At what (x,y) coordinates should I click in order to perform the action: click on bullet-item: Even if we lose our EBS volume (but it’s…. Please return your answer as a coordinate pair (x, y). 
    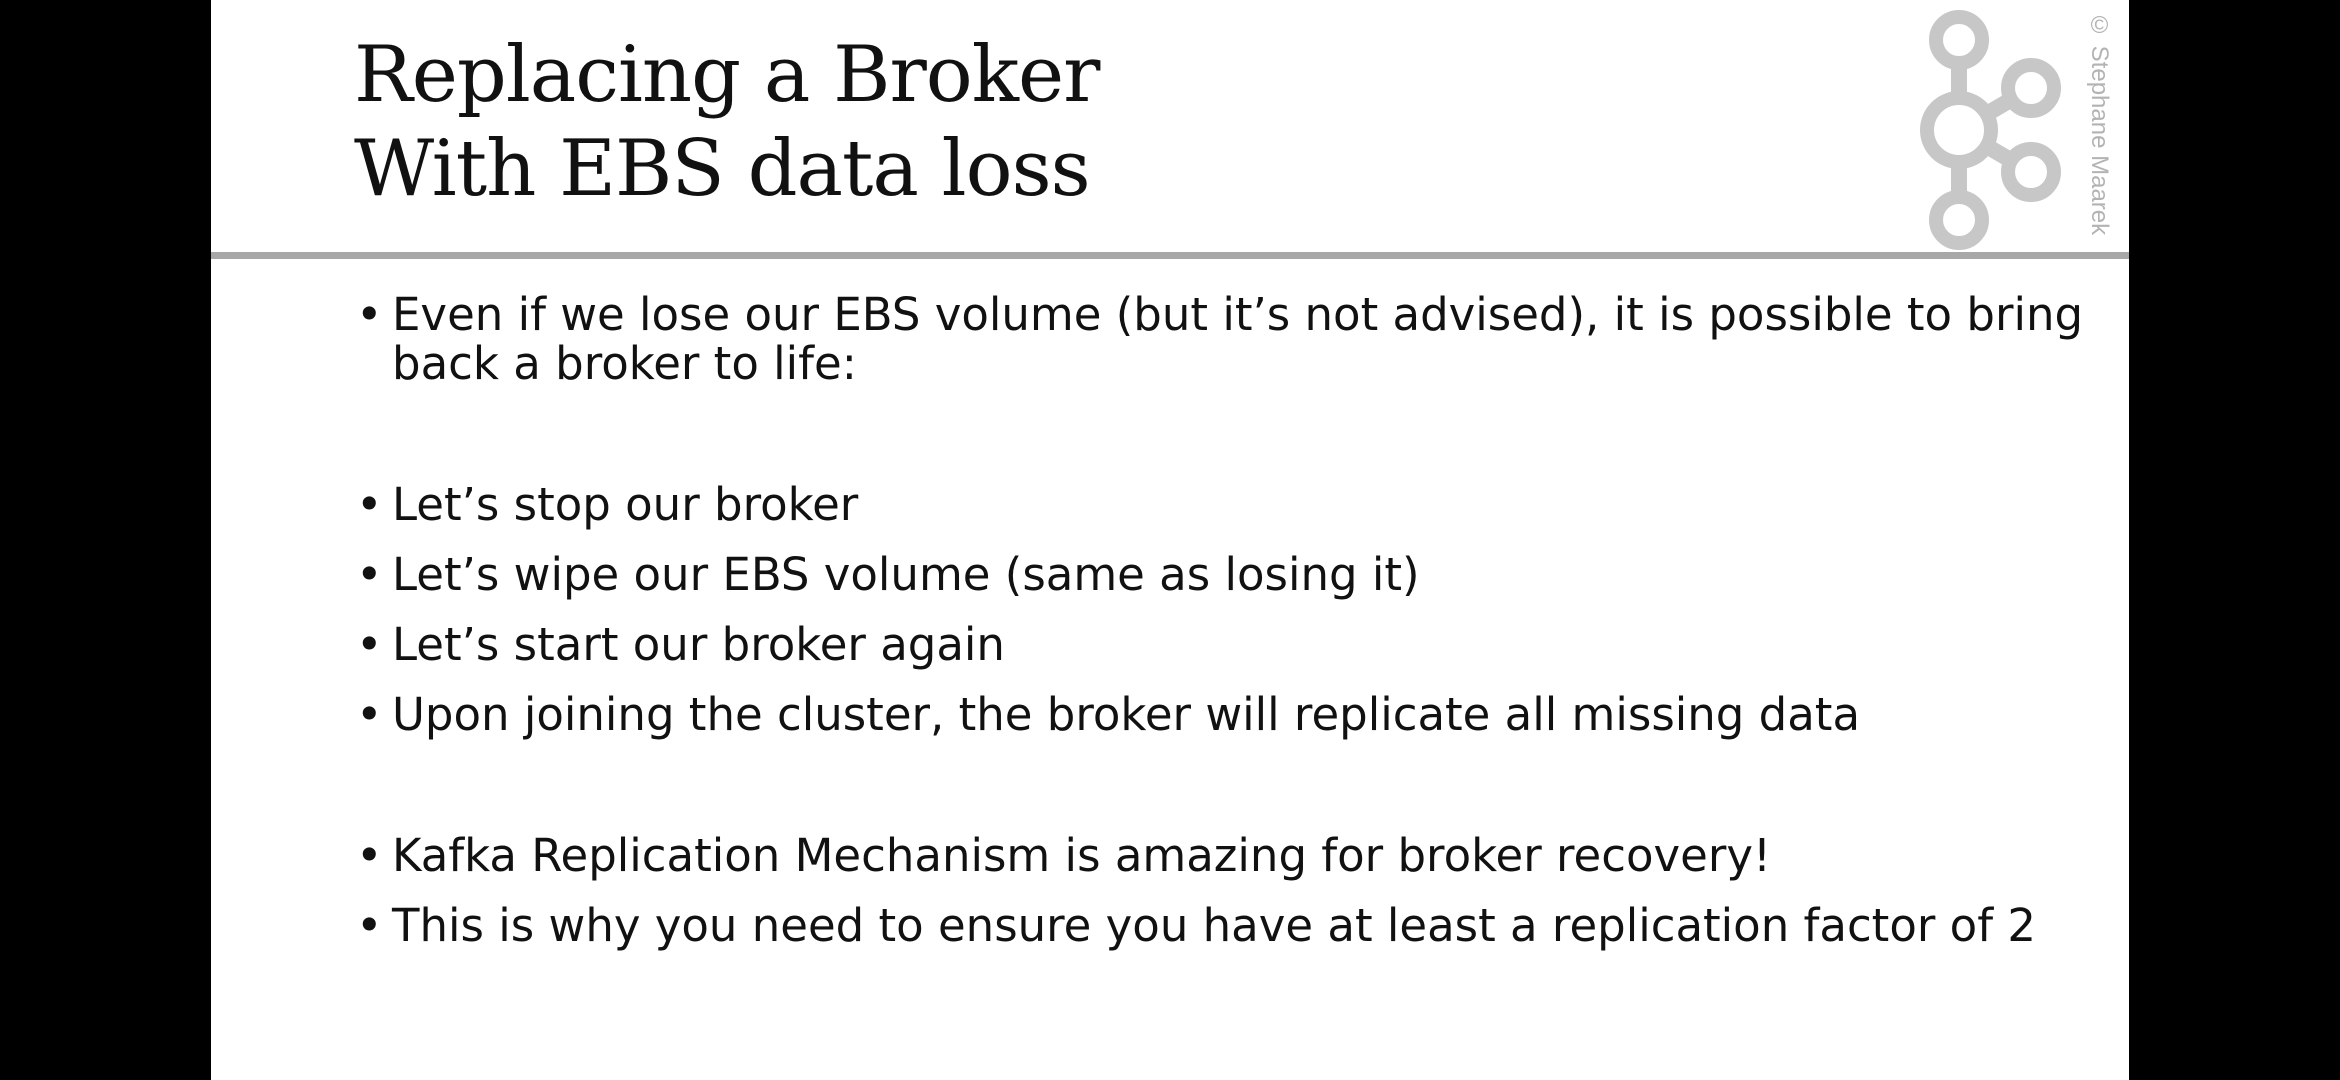
    Looking at the image, I should click on (1221, 339).